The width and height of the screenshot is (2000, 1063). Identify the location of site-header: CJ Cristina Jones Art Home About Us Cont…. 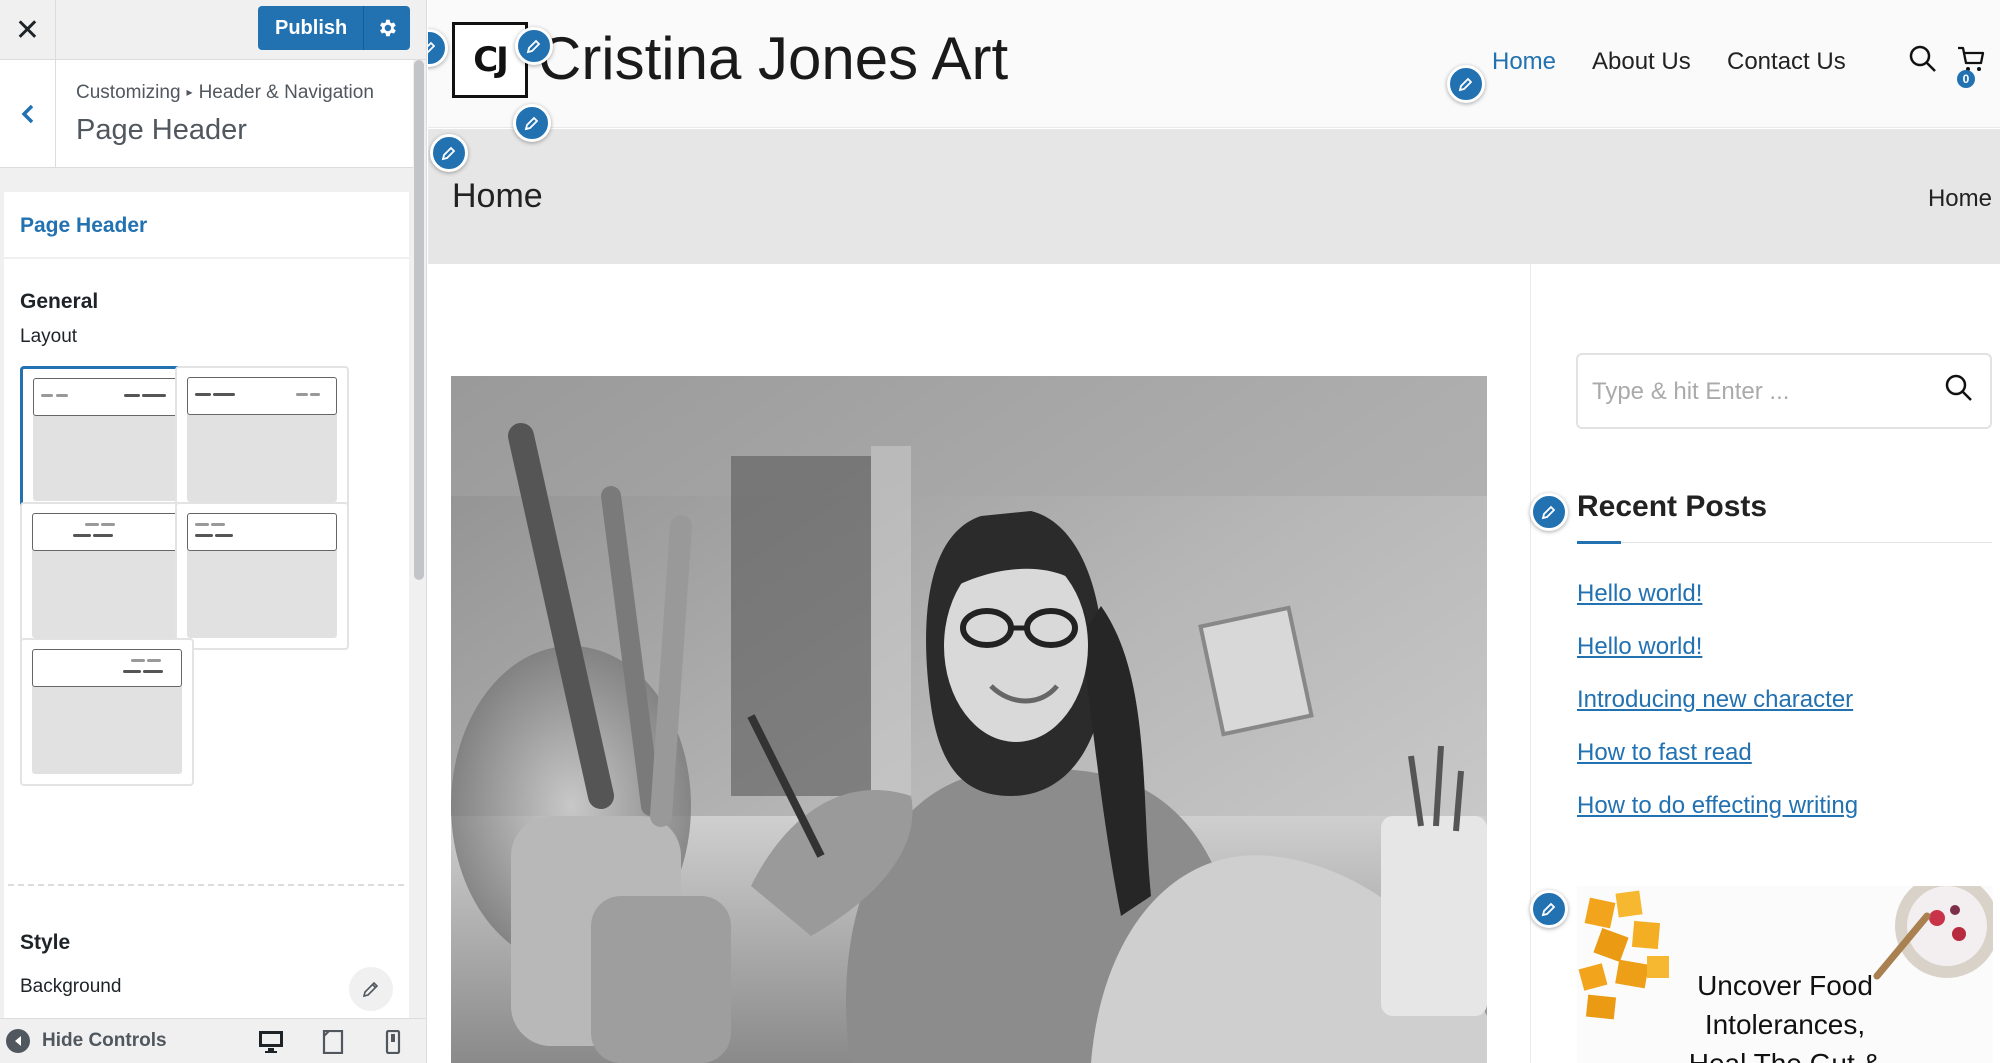
(1214, 64).